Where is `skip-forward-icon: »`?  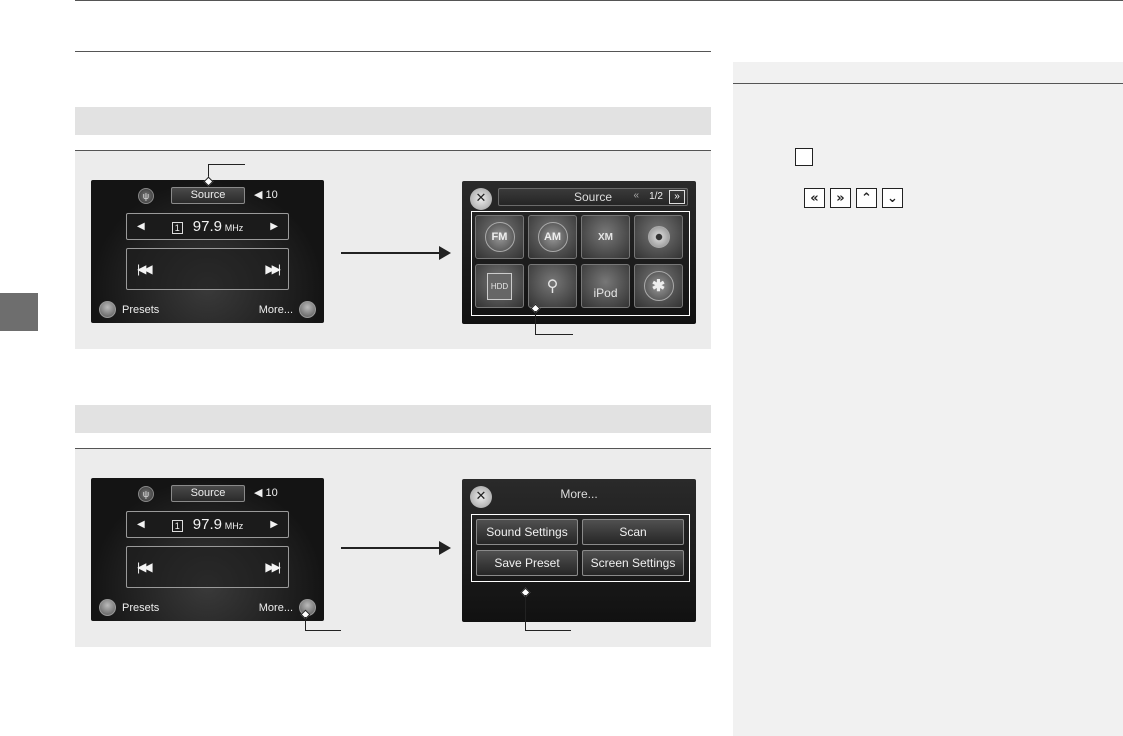 skip-forward-icon: » is located at coordinates (840, 198).